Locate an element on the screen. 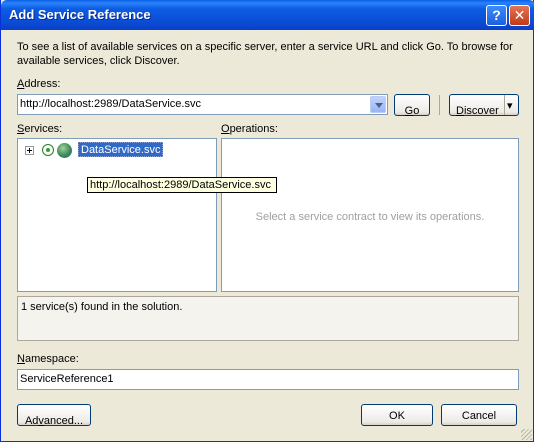  discover-dropdown-arrow-icon: ▾ is located at coordinates (510, 105).